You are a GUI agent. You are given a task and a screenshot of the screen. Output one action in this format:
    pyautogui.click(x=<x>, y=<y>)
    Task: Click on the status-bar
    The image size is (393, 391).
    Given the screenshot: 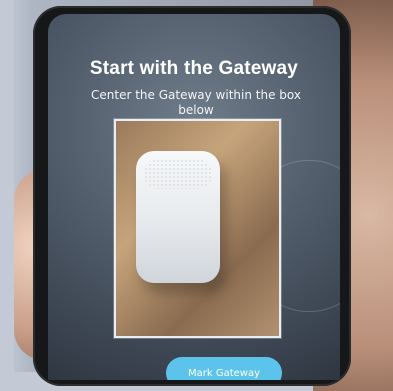 What is the action you would take?
    pyautogui.click(x=194, y=24)
    